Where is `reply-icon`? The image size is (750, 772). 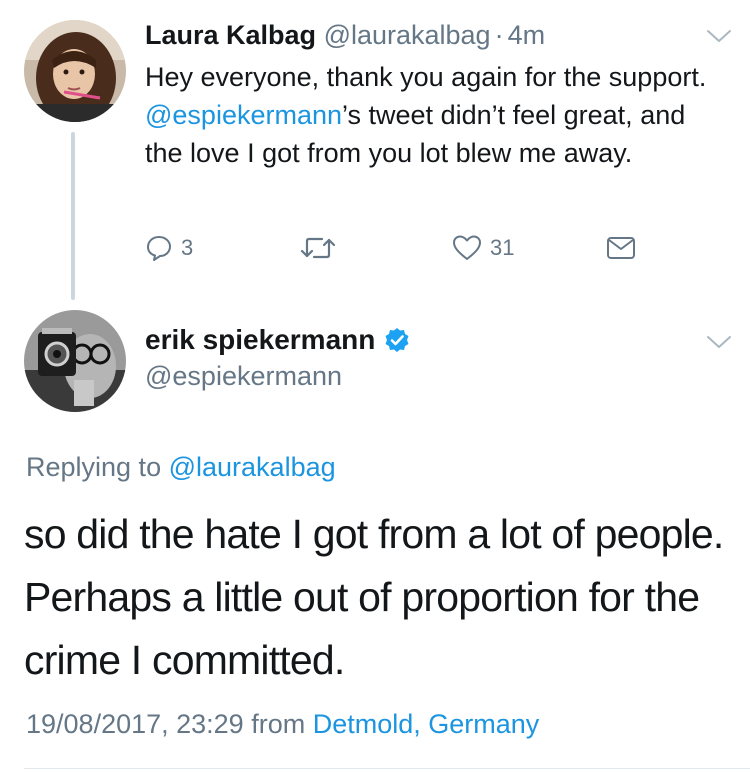
reply-icon is located at coordinates (159, 248).